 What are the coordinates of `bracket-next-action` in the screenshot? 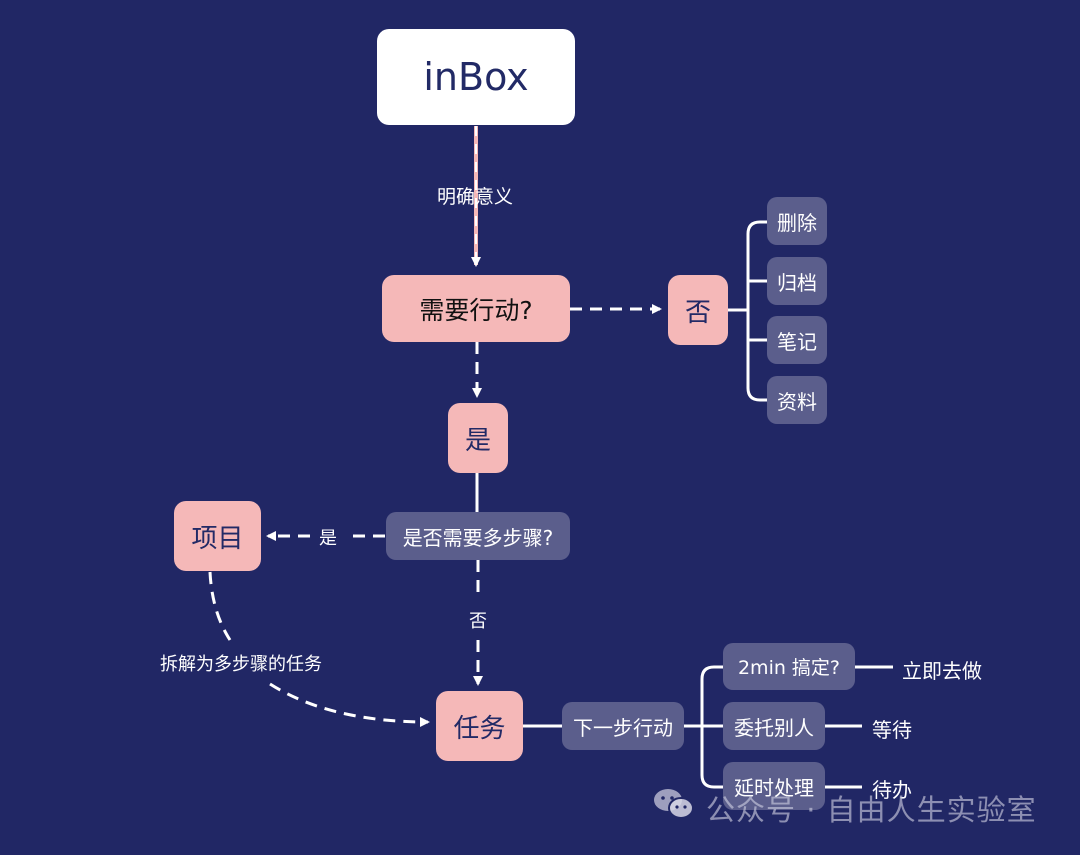 It's located at (704, 727).